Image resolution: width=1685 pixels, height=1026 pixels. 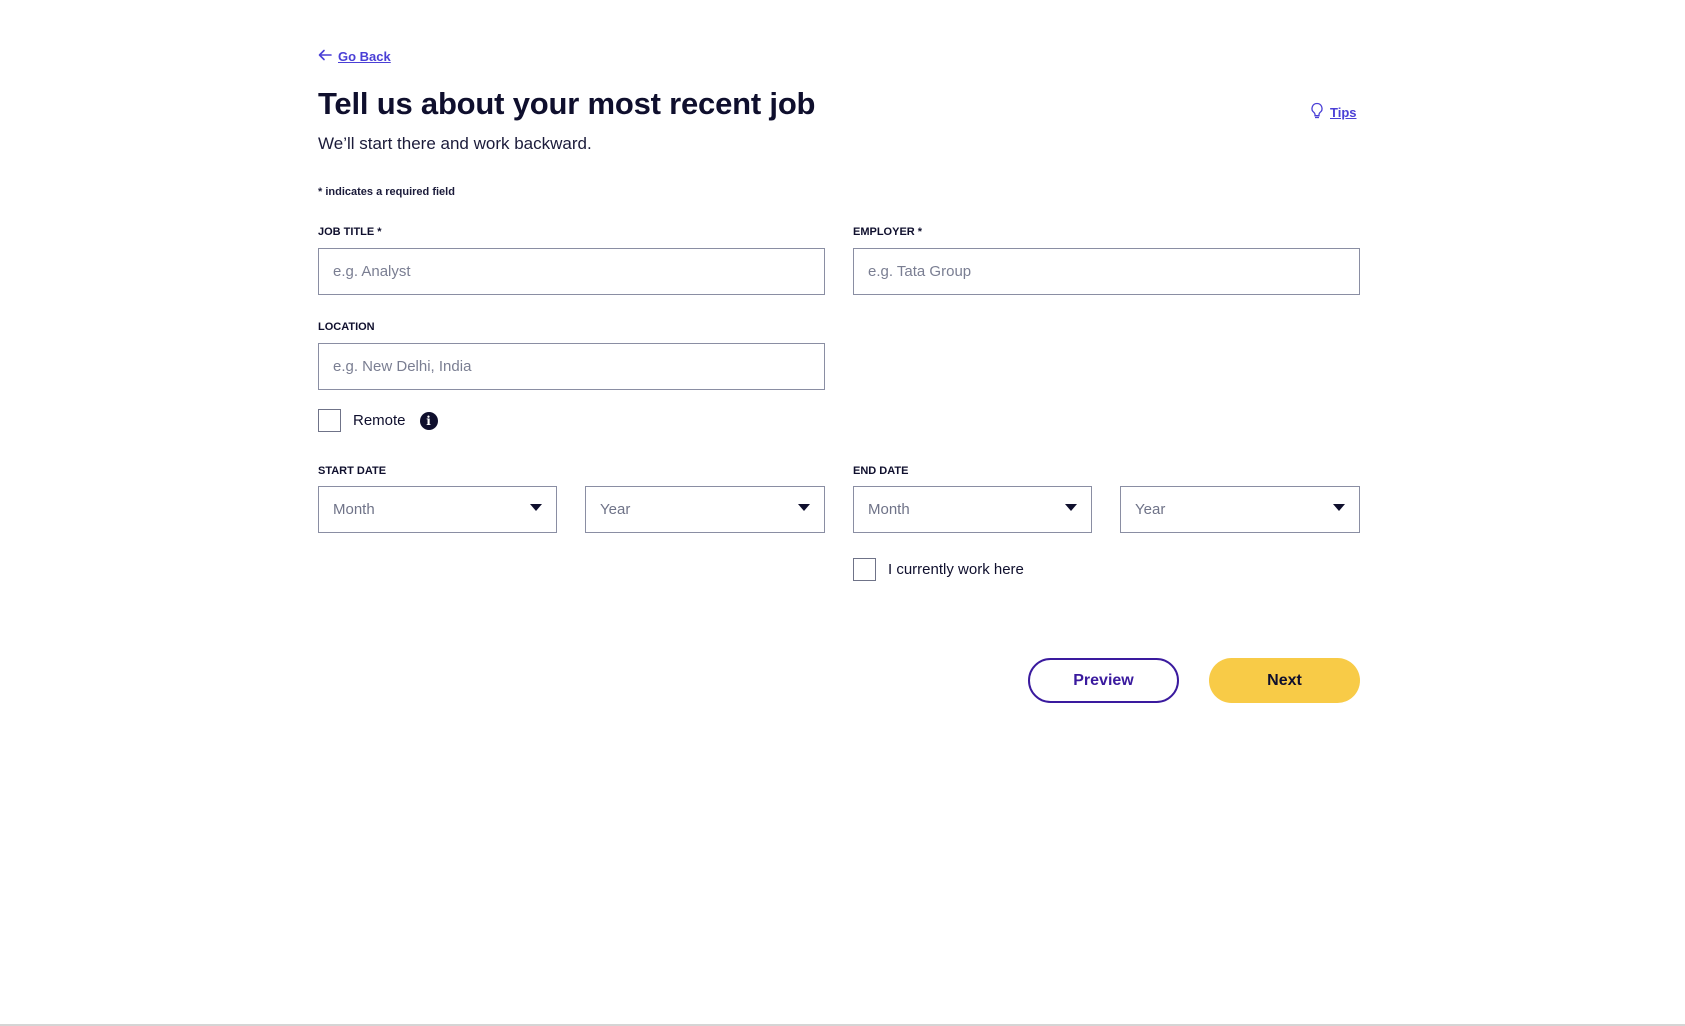 I want to click on currently-work-here-label: I currently work here, so click(x=956, y=569).